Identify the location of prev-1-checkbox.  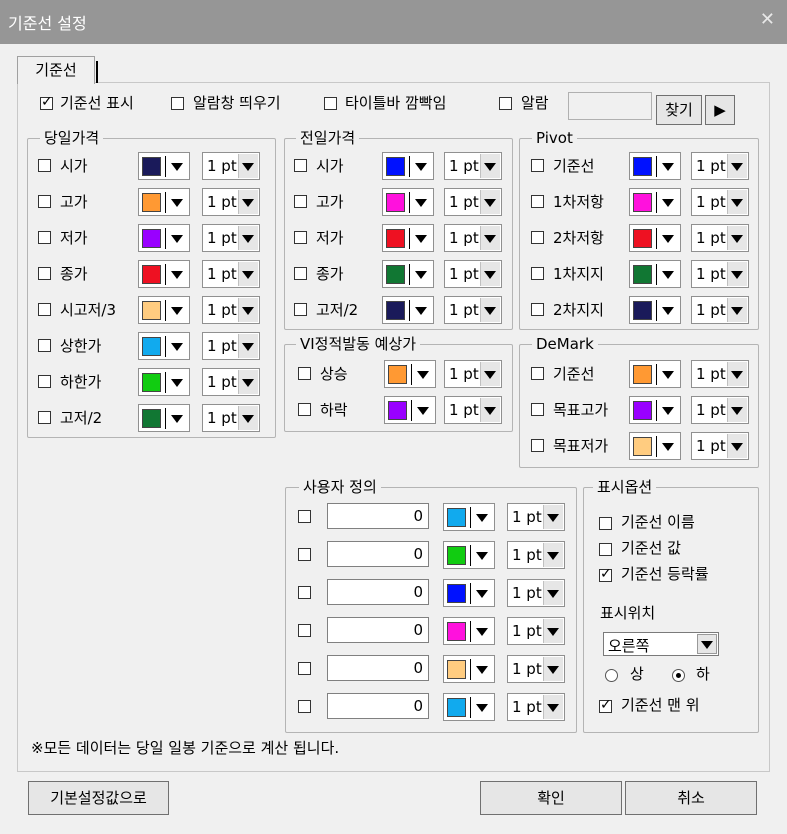
(300, 201).